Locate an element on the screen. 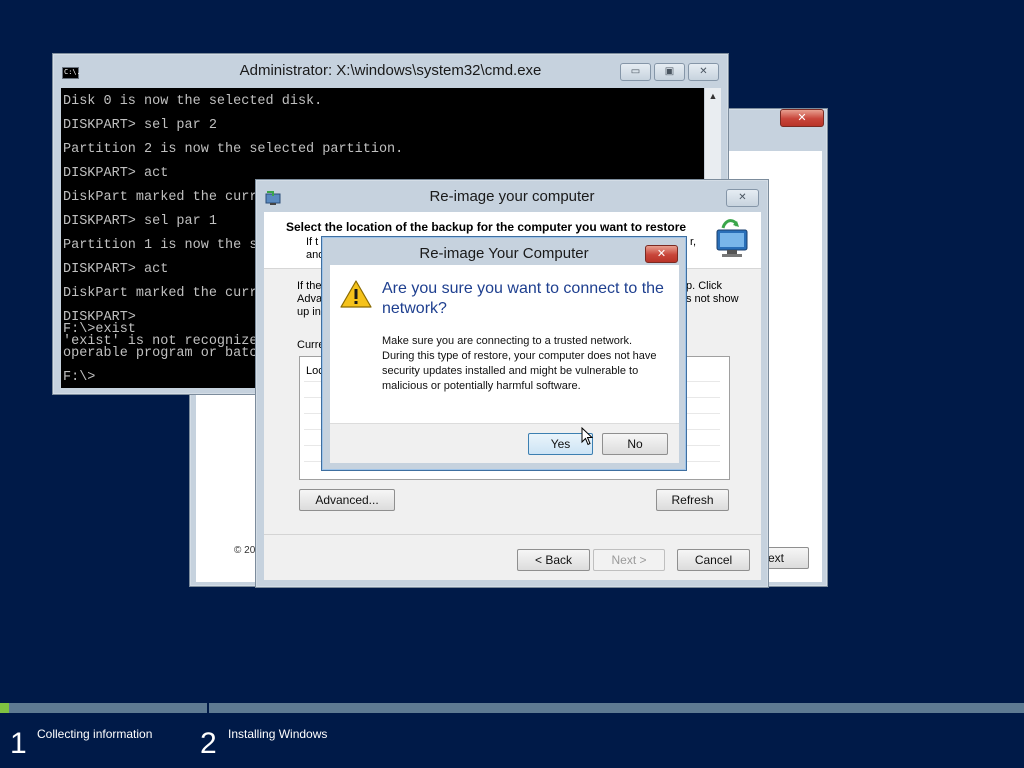  wizard-subtext-1: If t is located at coordinates (312, 242).